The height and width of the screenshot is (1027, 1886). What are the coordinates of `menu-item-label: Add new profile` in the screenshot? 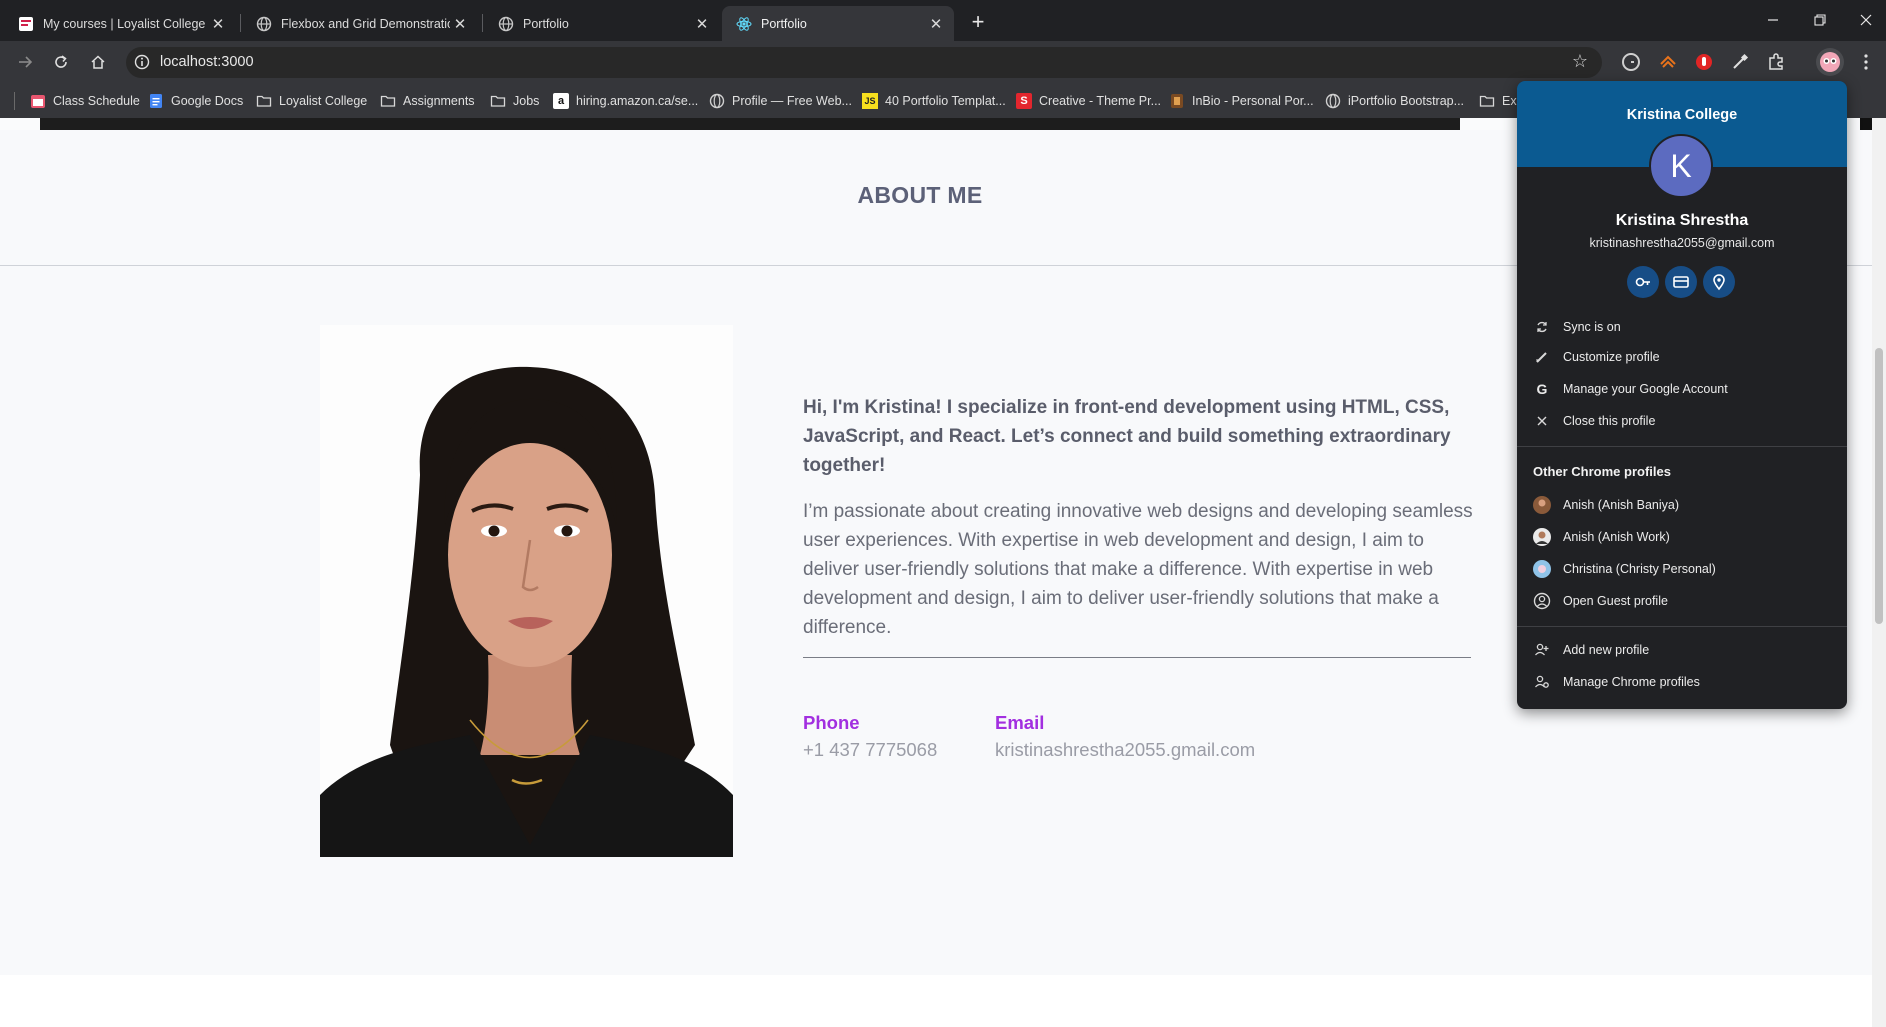 It's located at (1606, 650).